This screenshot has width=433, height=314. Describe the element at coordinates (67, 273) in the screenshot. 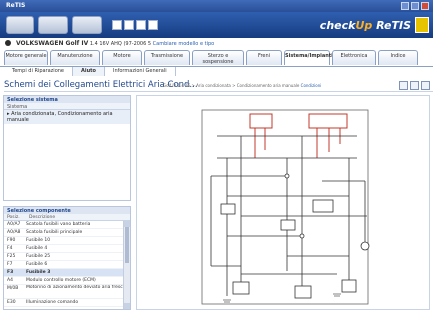

I see `table-row: F3 Fusibile 3` at that location.